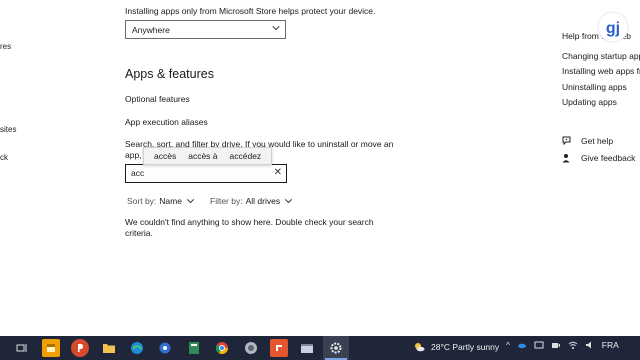 Image resolution: width=640 pixels, height=360 pixels. Describe the element at coordinates (169, 74) in the screenshot. I see `section-title: Apps & features` at that location.